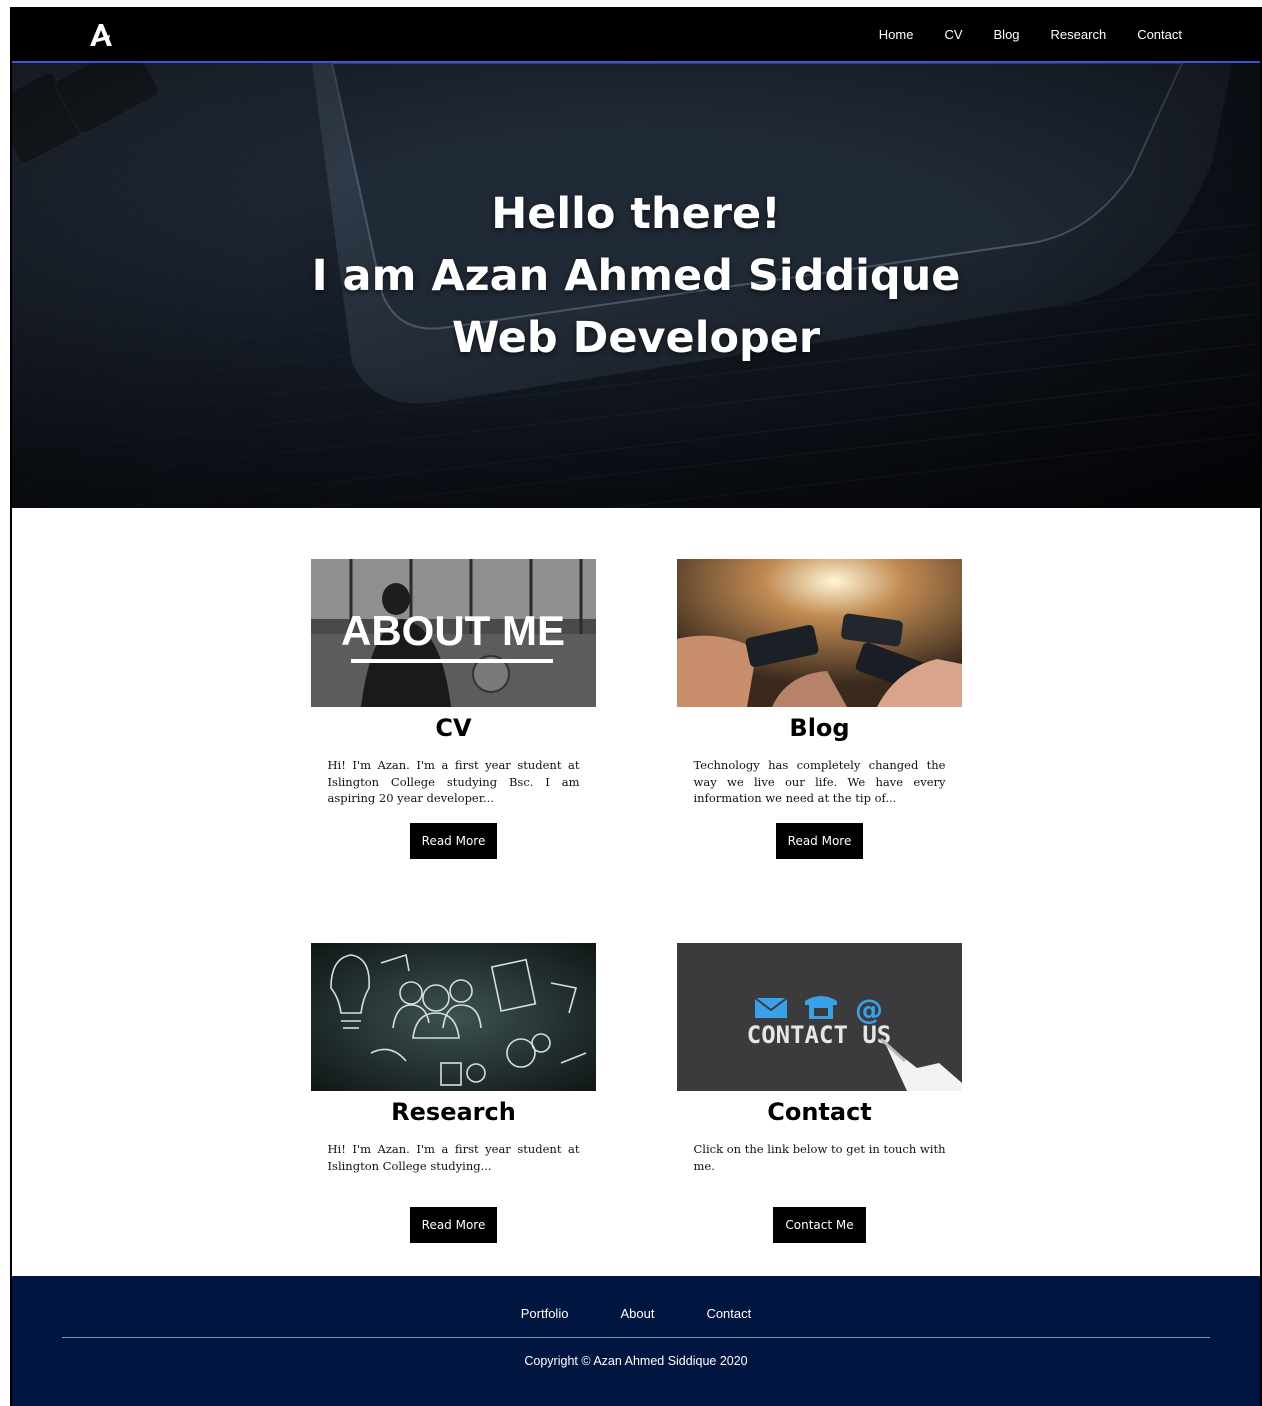 Image resolution: width=1262 pixels, height=1406 pixels. Describe the element at coordinates (771, 1007) in the screenshot. I see `mail-icon` at that location.